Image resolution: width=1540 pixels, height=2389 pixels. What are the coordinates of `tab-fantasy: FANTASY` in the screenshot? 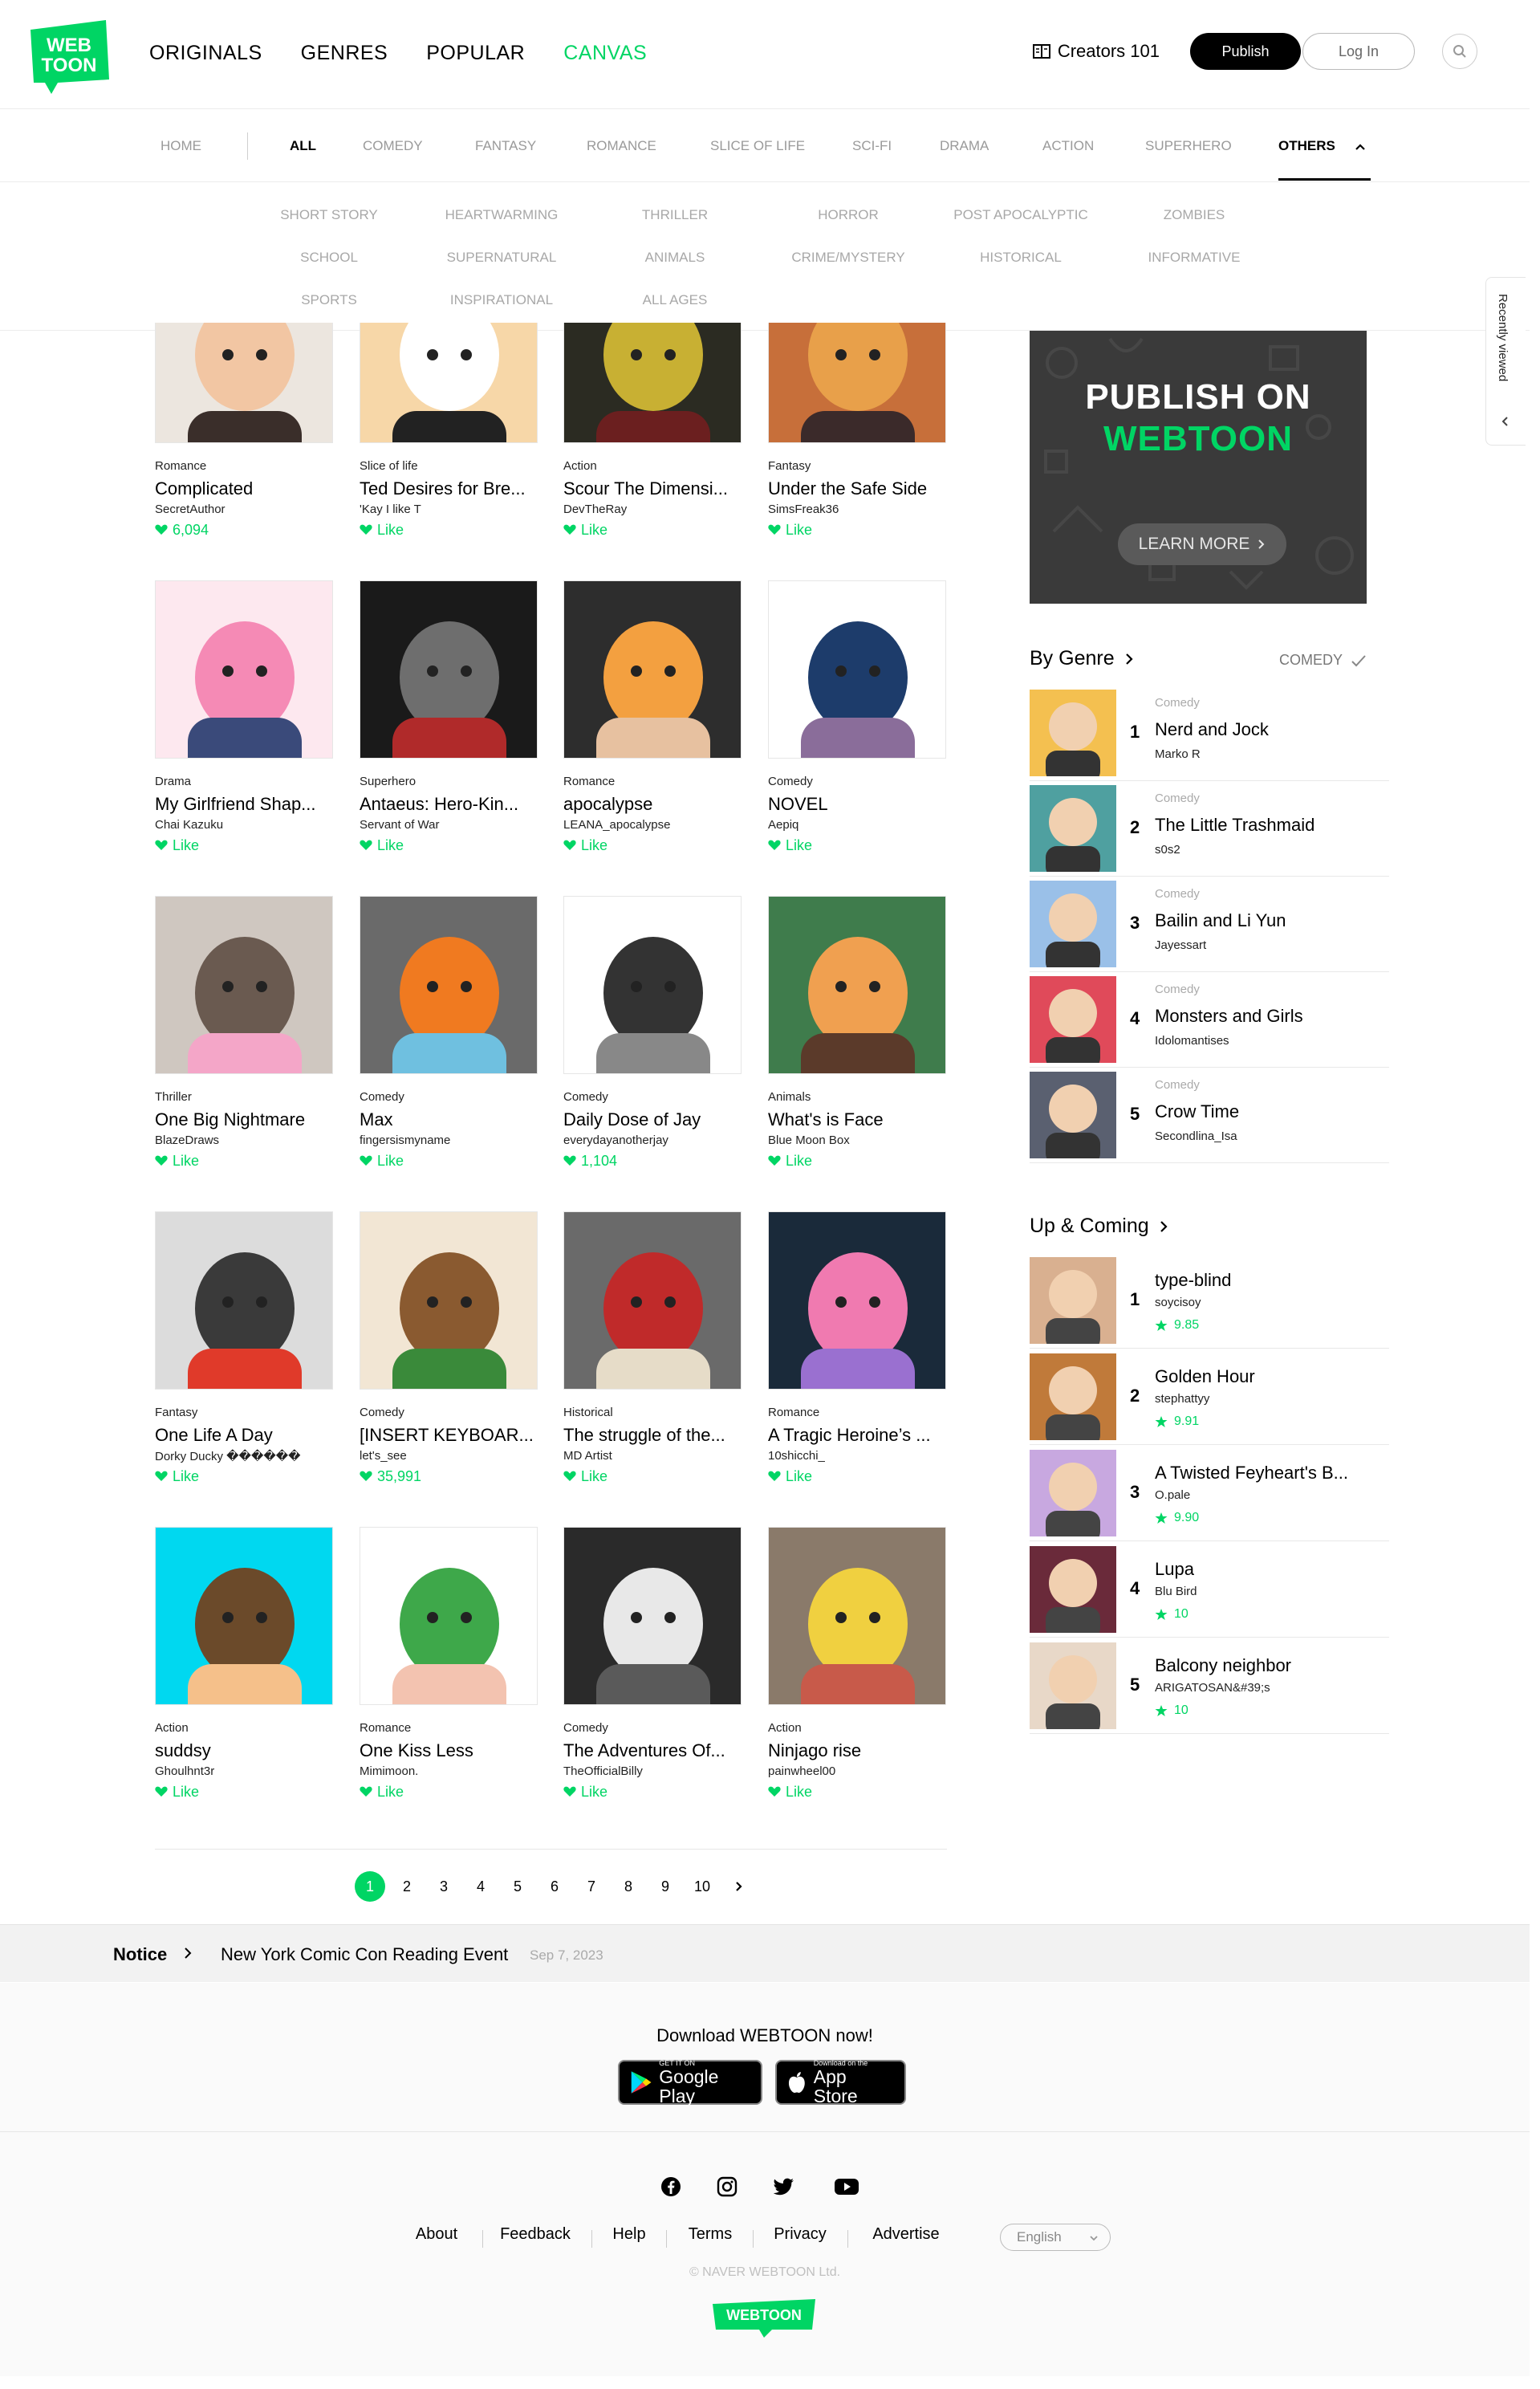 It's located at (506, 146).